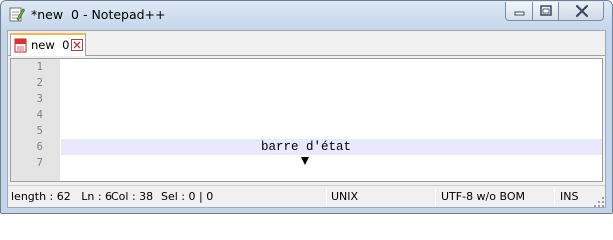 Image resolution: width=613 pixels, height=240 pixels. I want to click on tab-close-icon, so click(77, 45).